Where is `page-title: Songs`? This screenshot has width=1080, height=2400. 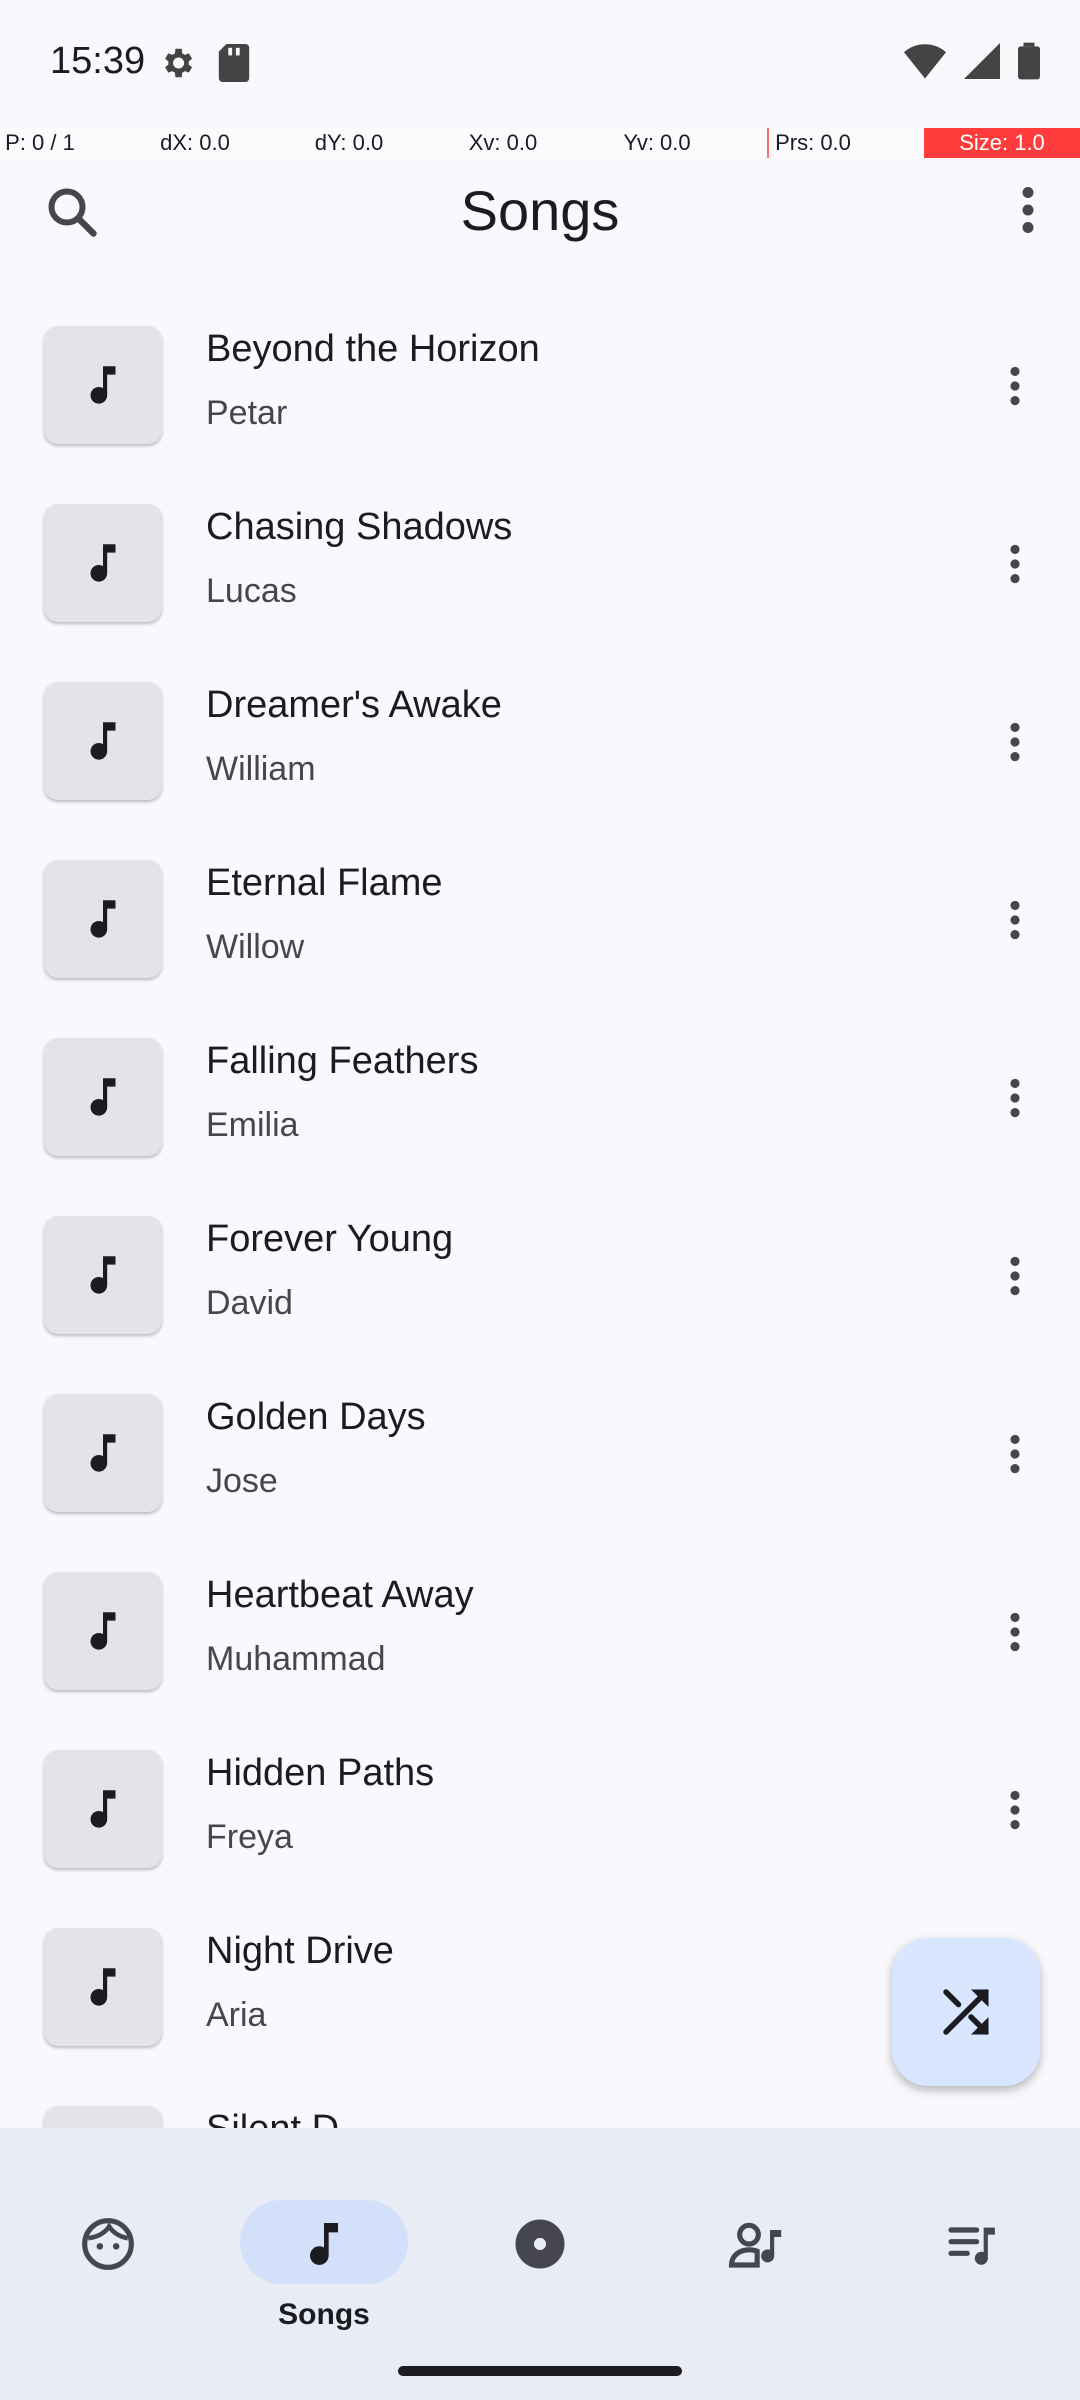
page-title: Songs is located at coordinates (540, 210).